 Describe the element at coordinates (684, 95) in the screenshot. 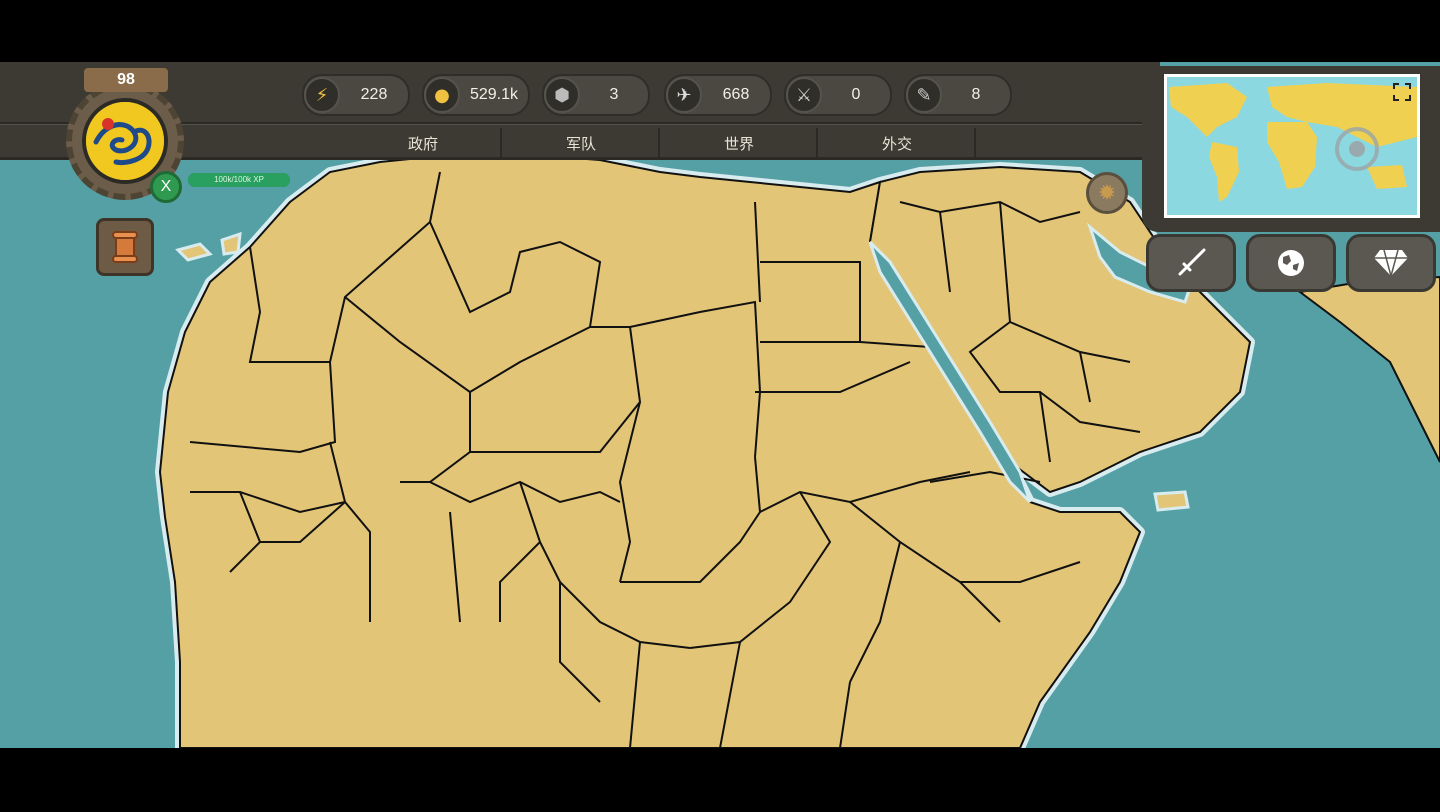

I see `oil-drop-icon: ✈` at that location.